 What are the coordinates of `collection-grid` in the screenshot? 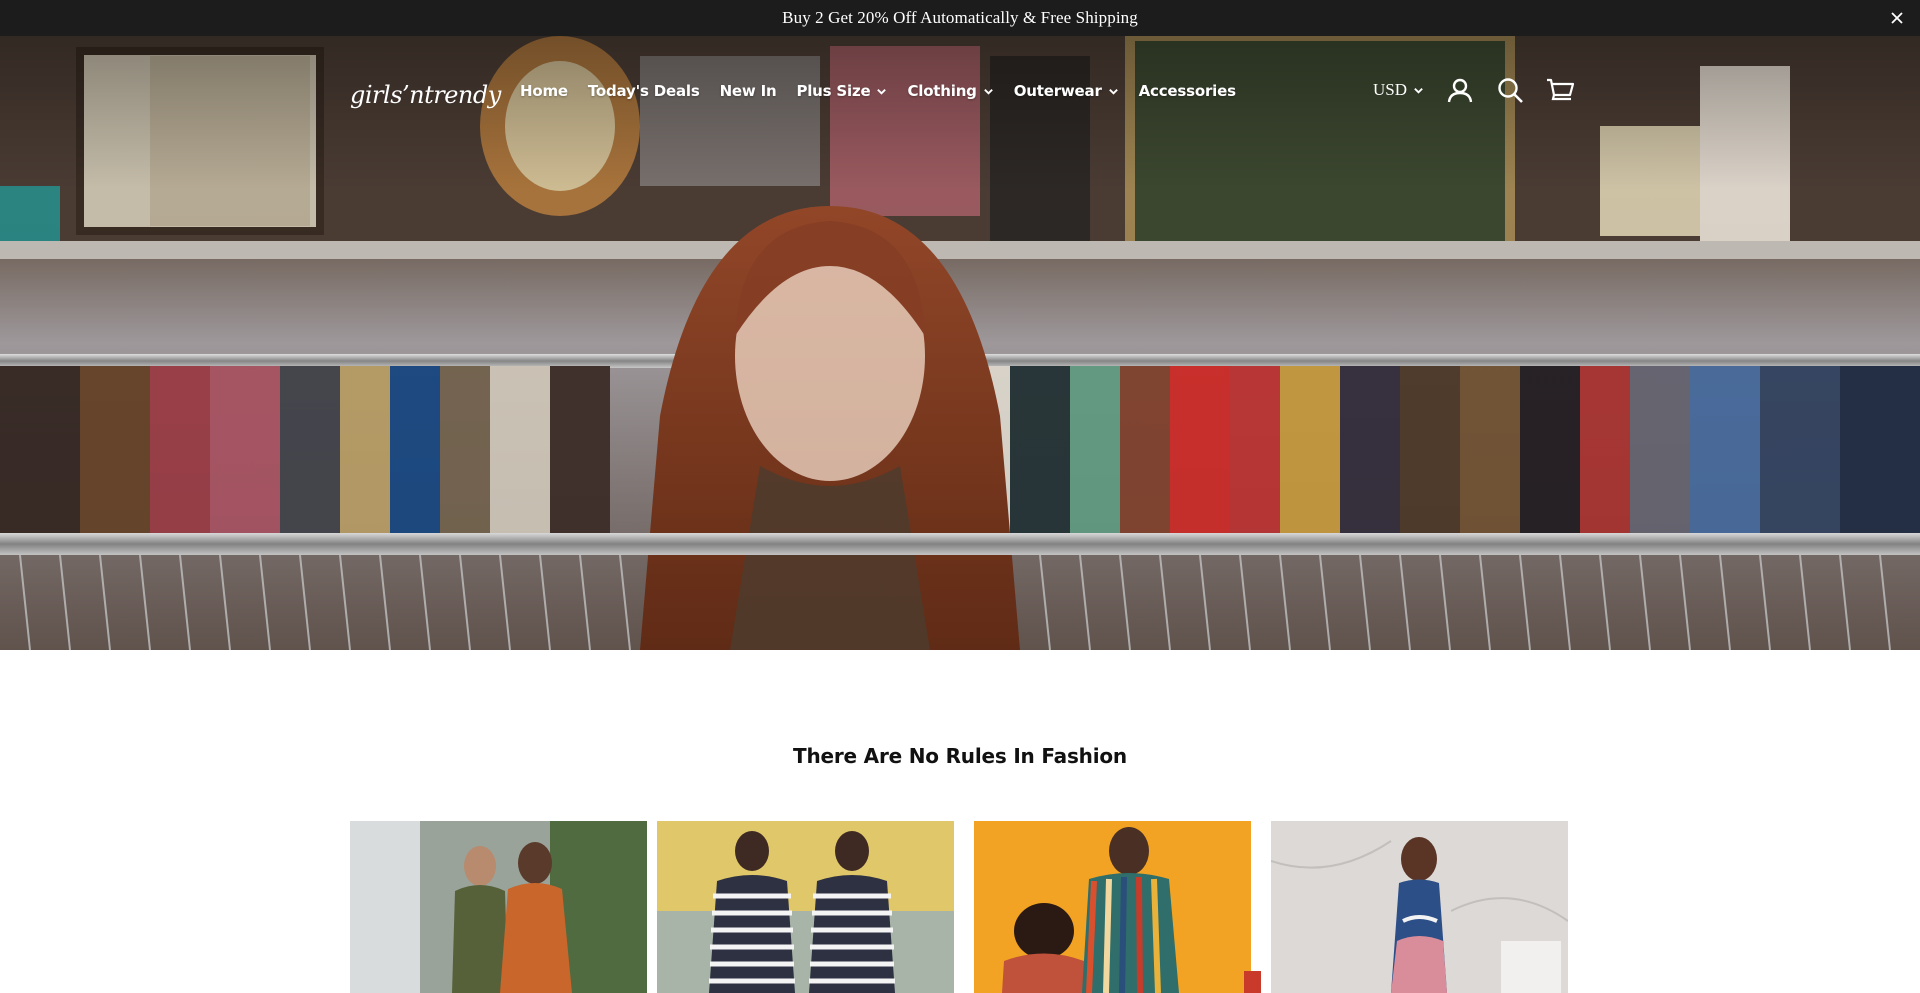 It's located at (960, 907).